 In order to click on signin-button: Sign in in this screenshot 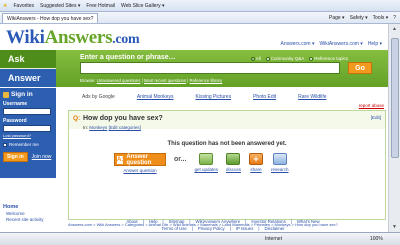, I will do `click(15, 157)`.